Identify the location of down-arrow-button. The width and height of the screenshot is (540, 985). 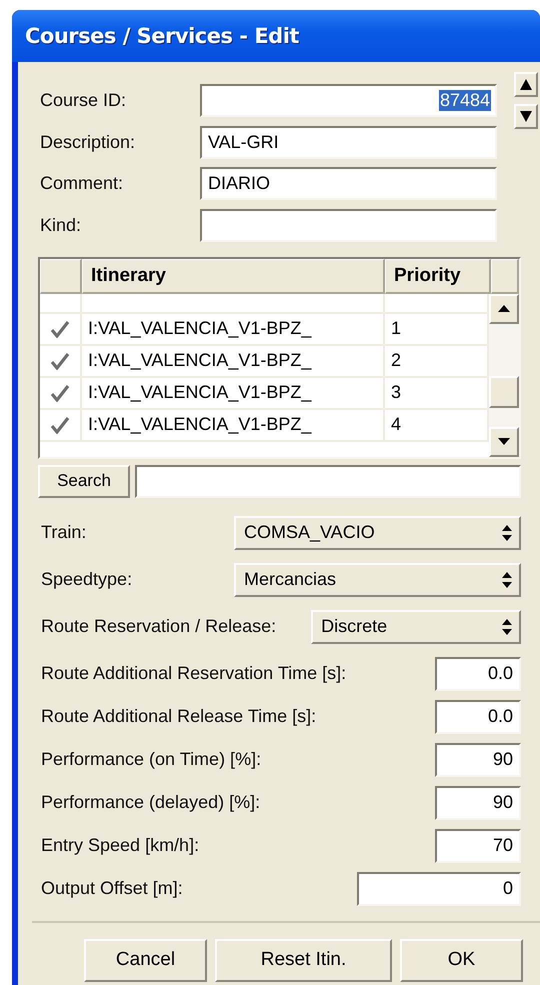
(526, 116).